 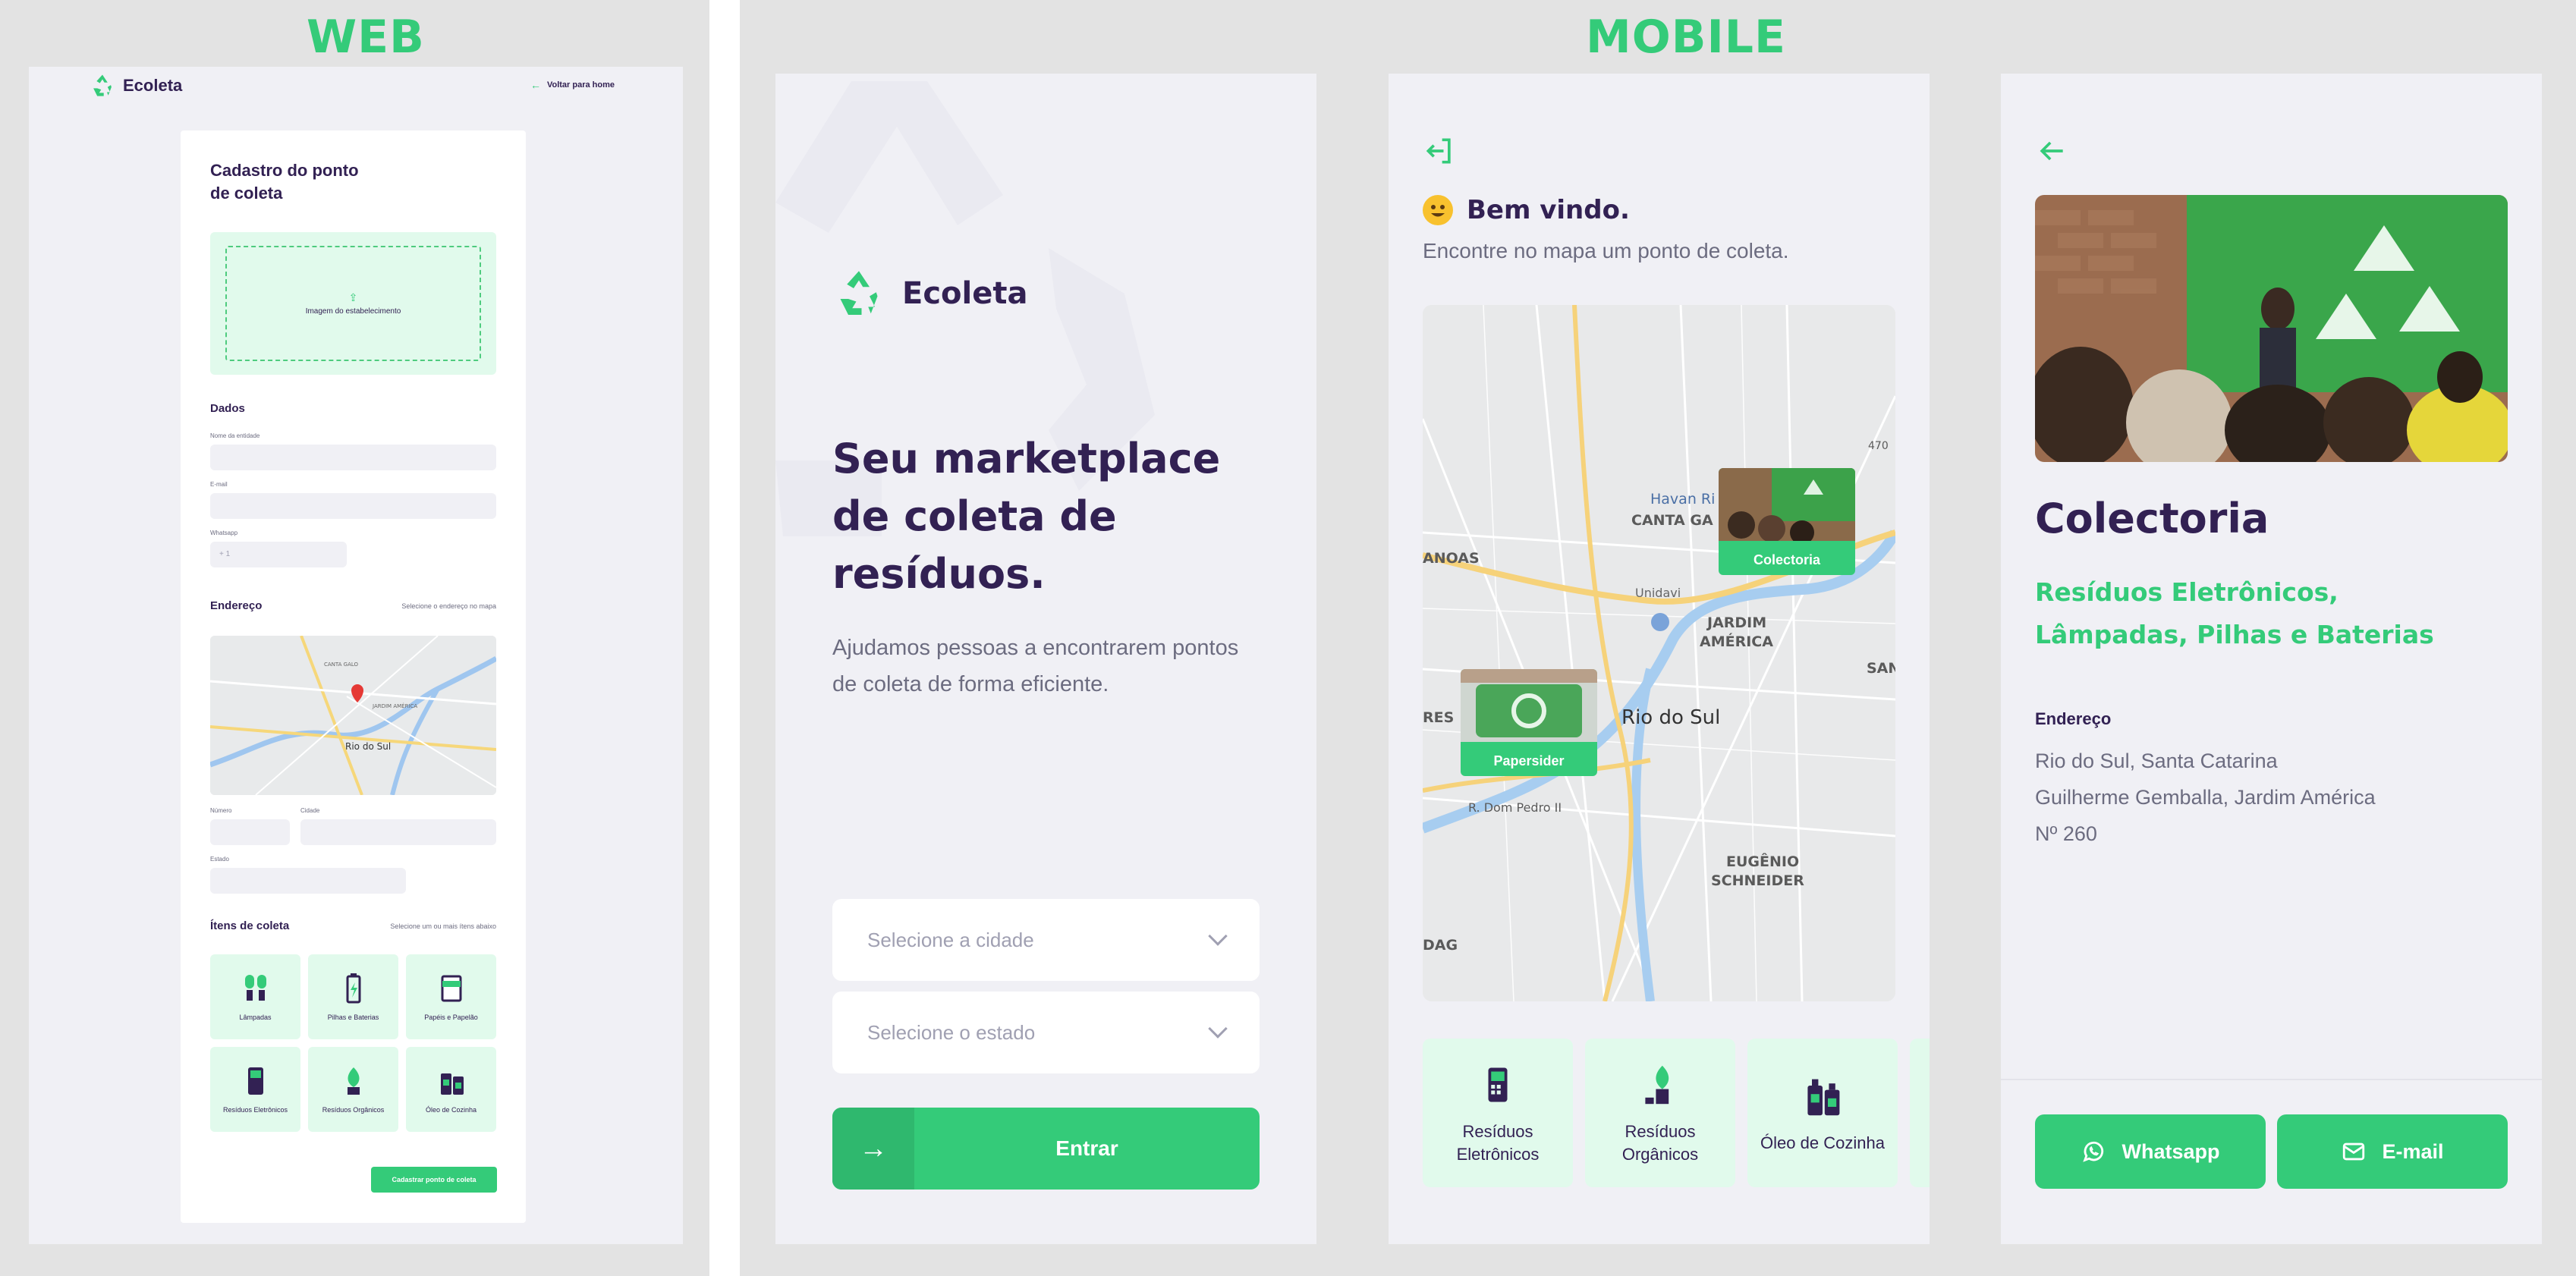 I want to click on logout-icon, so click(x=1439, y=151).